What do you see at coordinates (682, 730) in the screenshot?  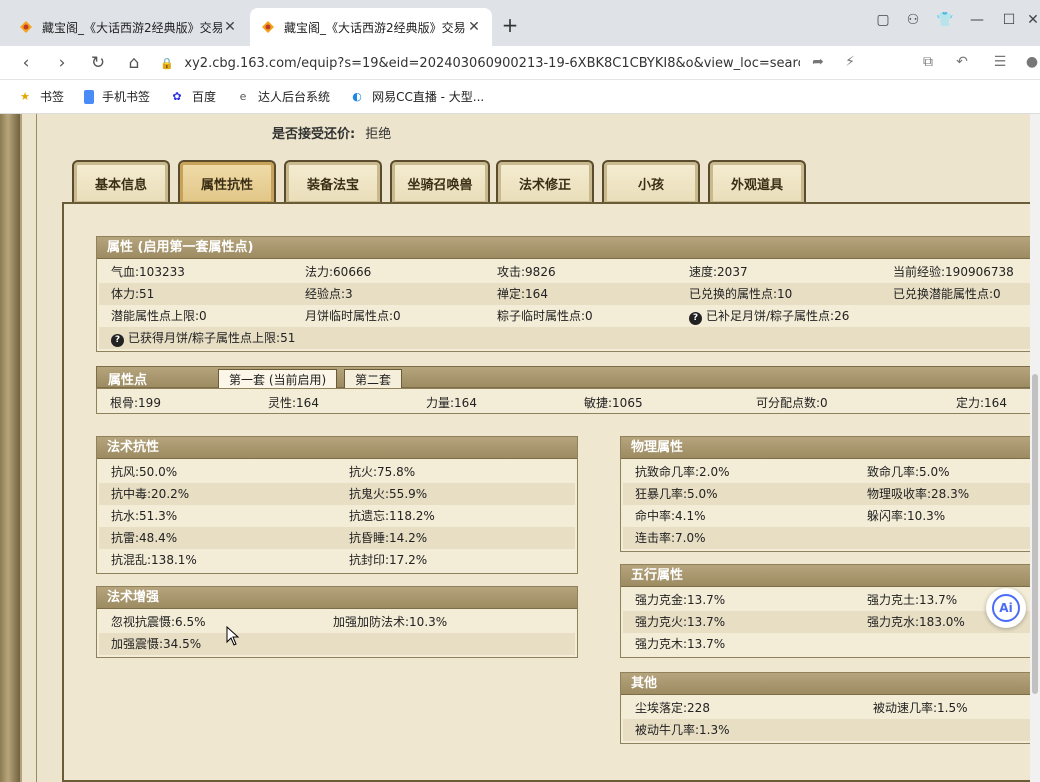 I see `passive-ox: 被动牛几率:1.3%` at bounding box center [682, 730].